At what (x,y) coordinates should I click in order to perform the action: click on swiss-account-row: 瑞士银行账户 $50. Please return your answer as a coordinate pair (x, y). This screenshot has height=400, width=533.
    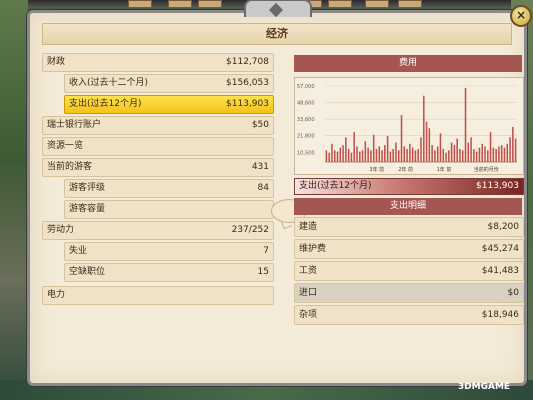
    Looking at the image, I should click on (158, 125).